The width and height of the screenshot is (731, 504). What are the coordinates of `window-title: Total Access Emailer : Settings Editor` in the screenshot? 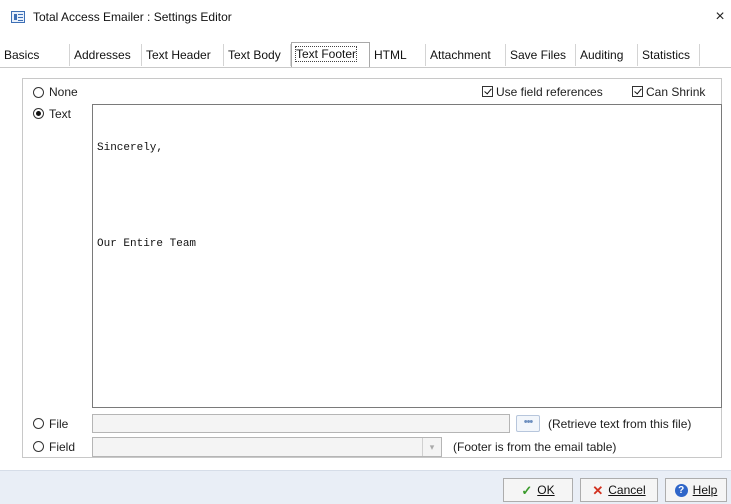 It's located at (132, 17).